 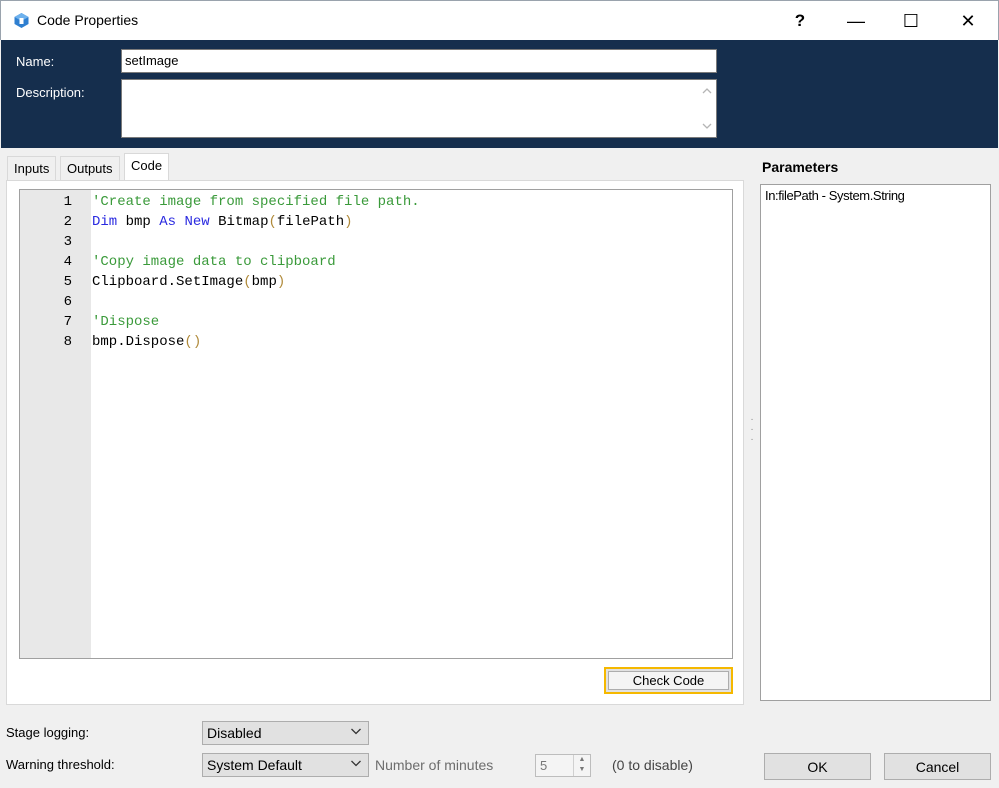 What do you see at coordinates (67, 302) in the screenshot?
I see `line-number: 6` at bounding box center [67, 302].